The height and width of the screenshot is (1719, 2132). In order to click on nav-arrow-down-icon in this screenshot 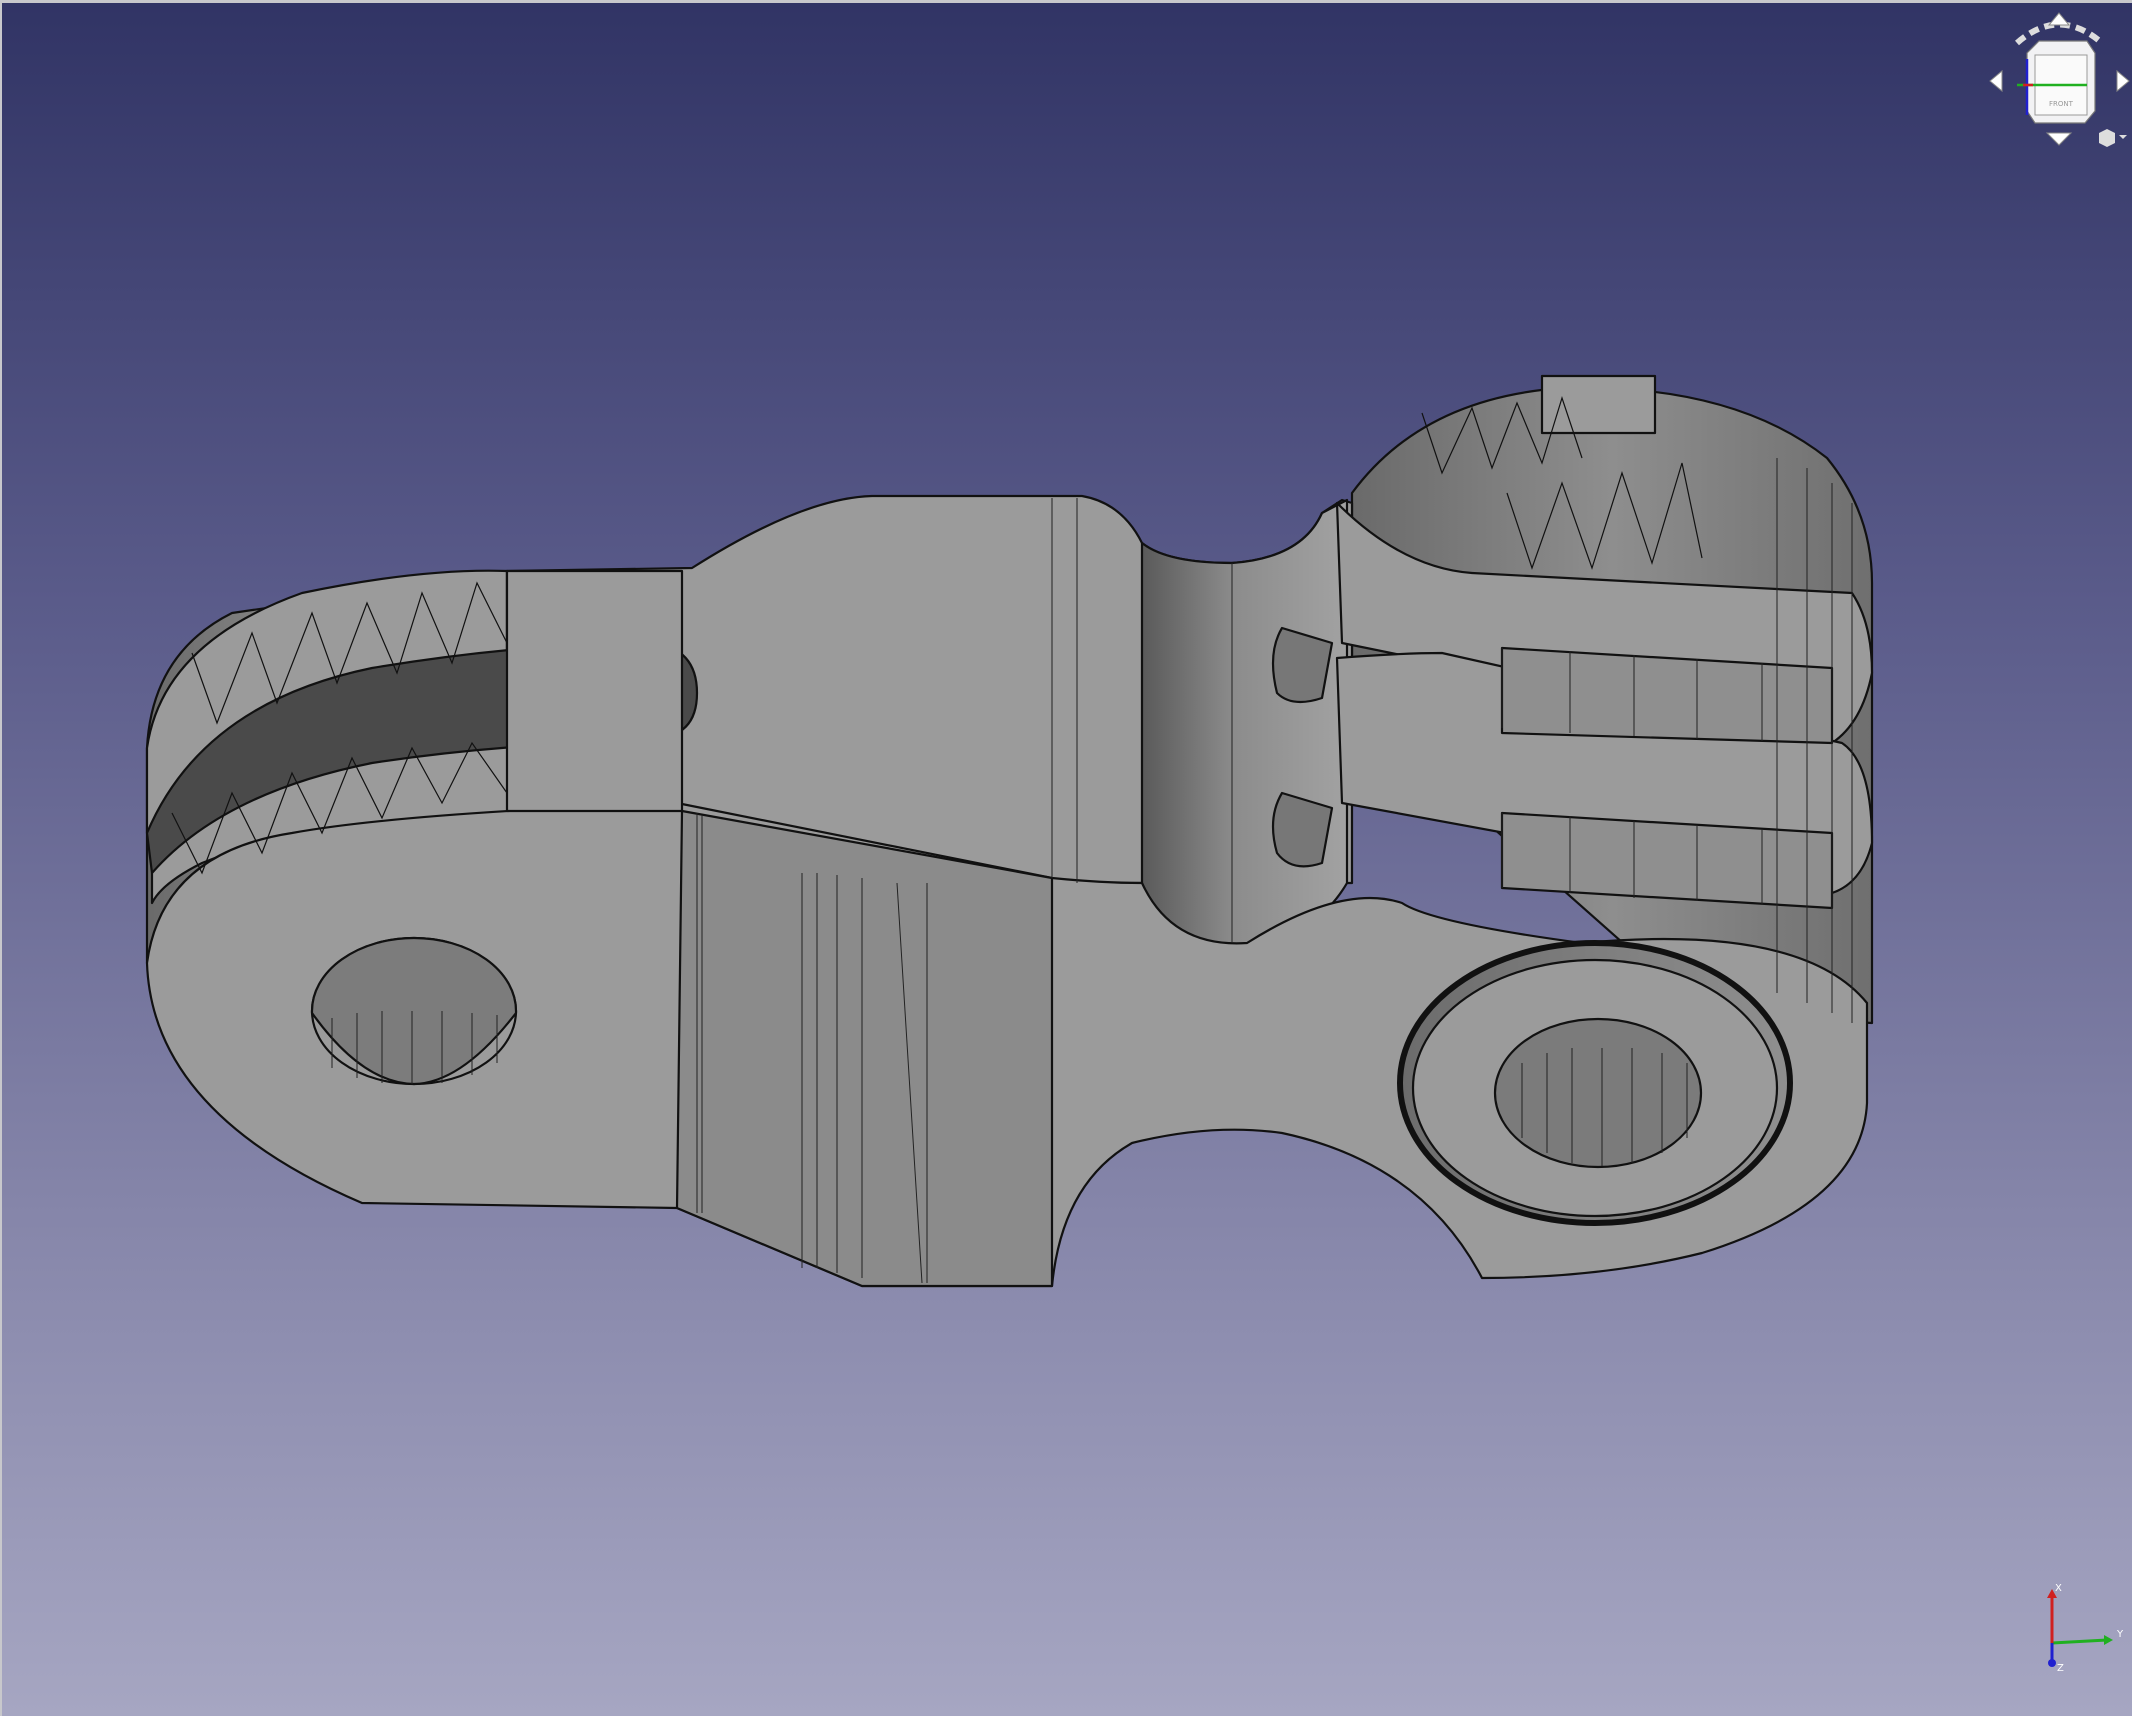, I will do `click(2059, 139)`.